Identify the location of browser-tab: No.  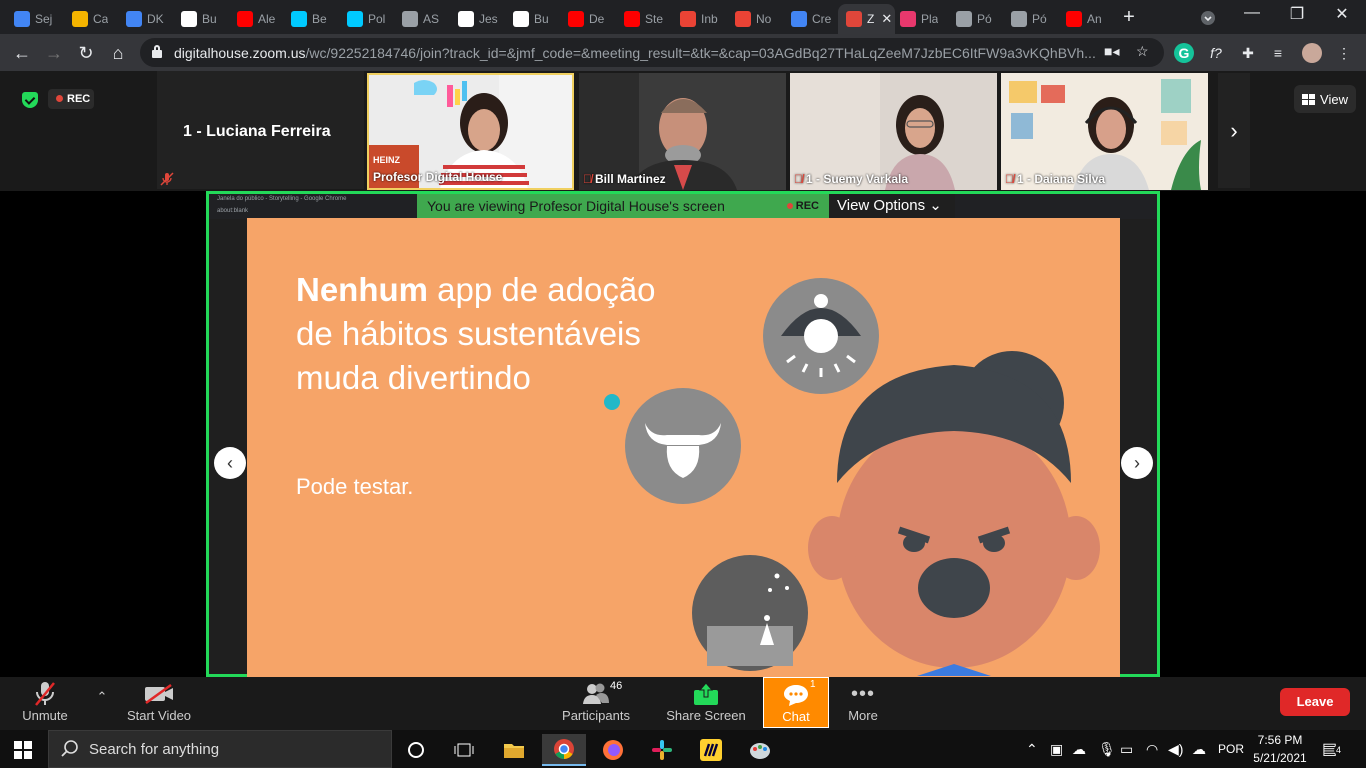
(755, 19).